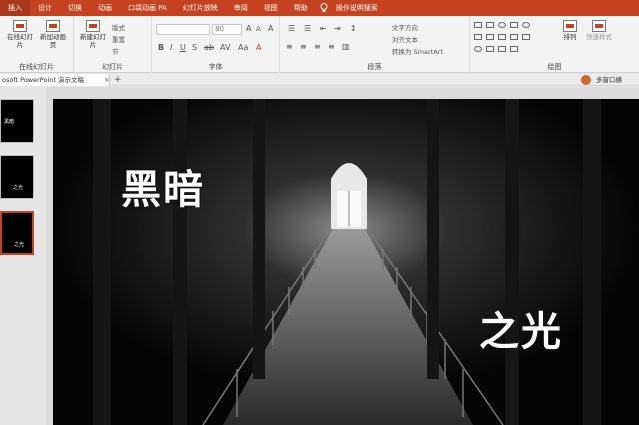  I want to click on new-slide-icon, so click(93, 26).